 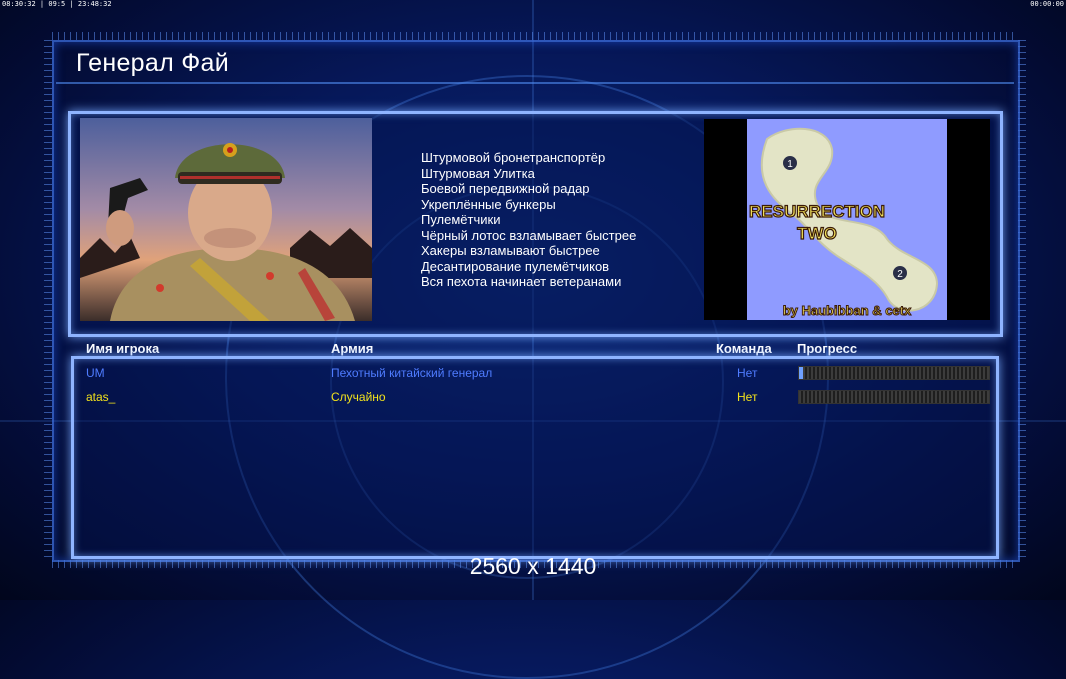 I want to click on player-army: Случайно, so click(x=358, y=397).